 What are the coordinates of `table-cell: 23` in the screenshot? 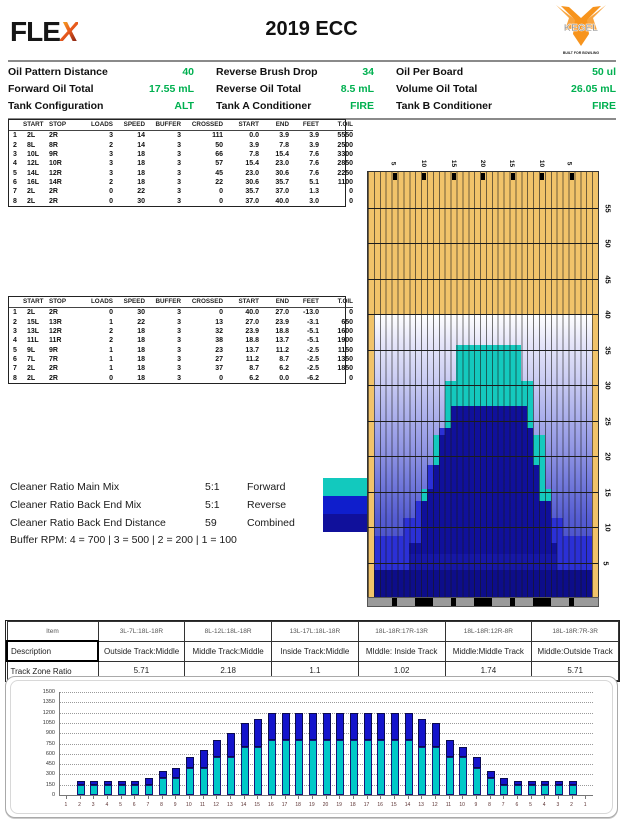 It's located at (219, 350).